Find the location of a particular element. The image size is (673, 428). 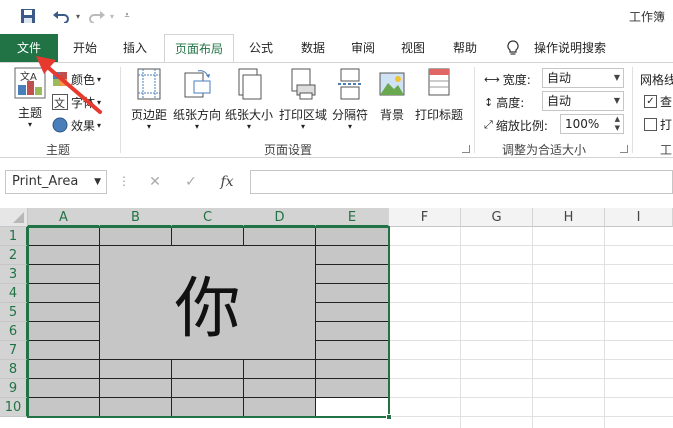

cell-a10 is located at coordinates (64, 407).